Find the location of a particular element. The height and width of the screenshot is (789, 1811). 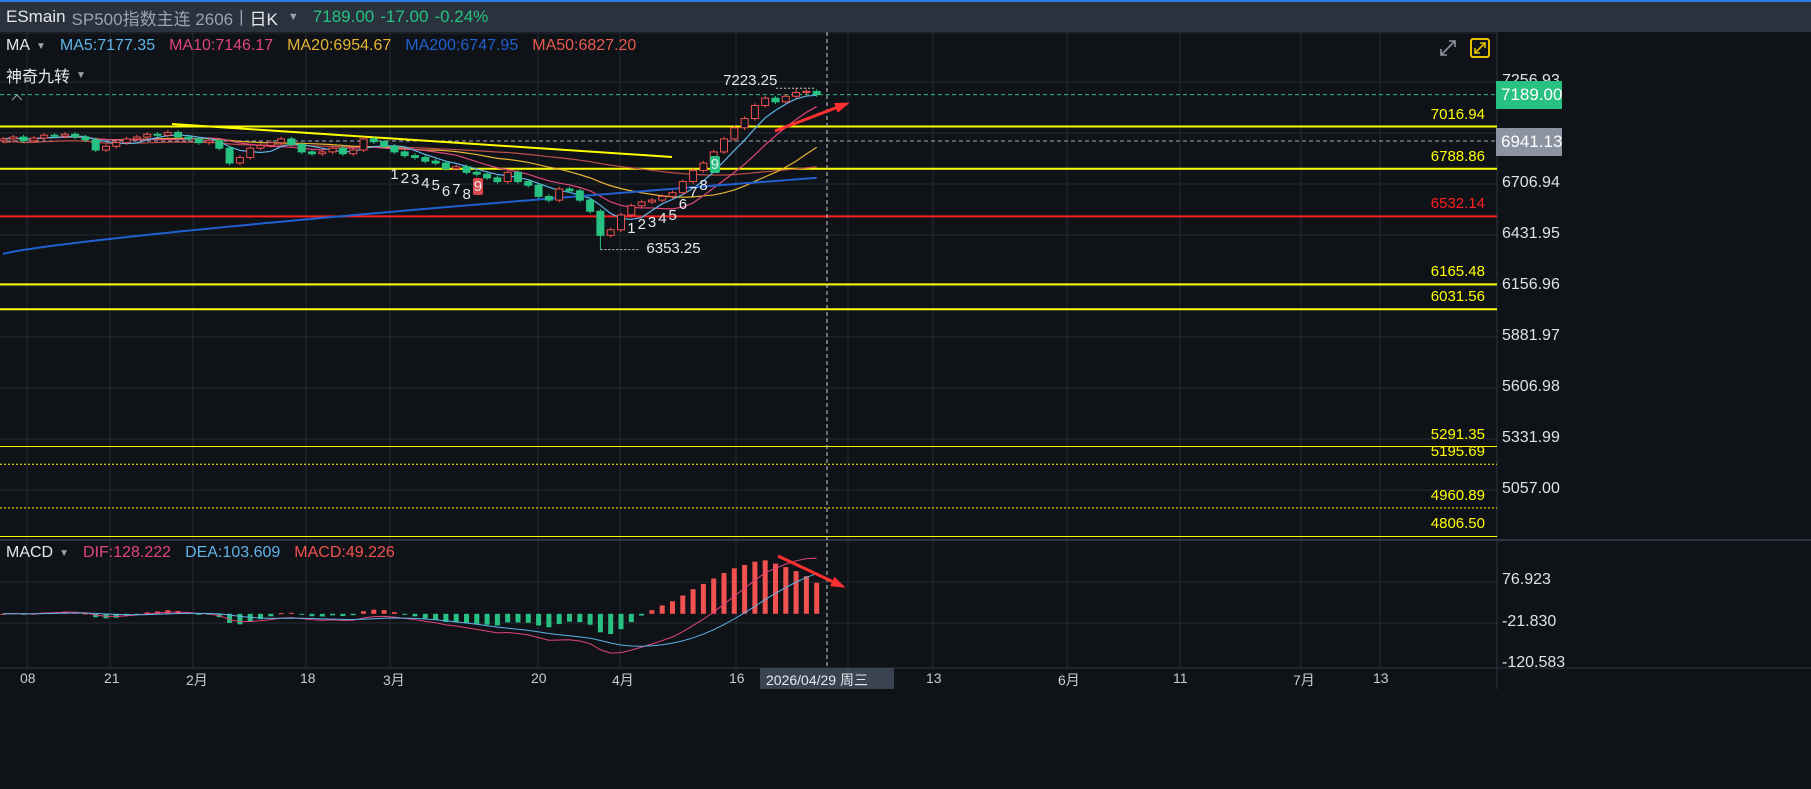

ma20-value: MA20:6954.67 is located at coordinates (339, 45).